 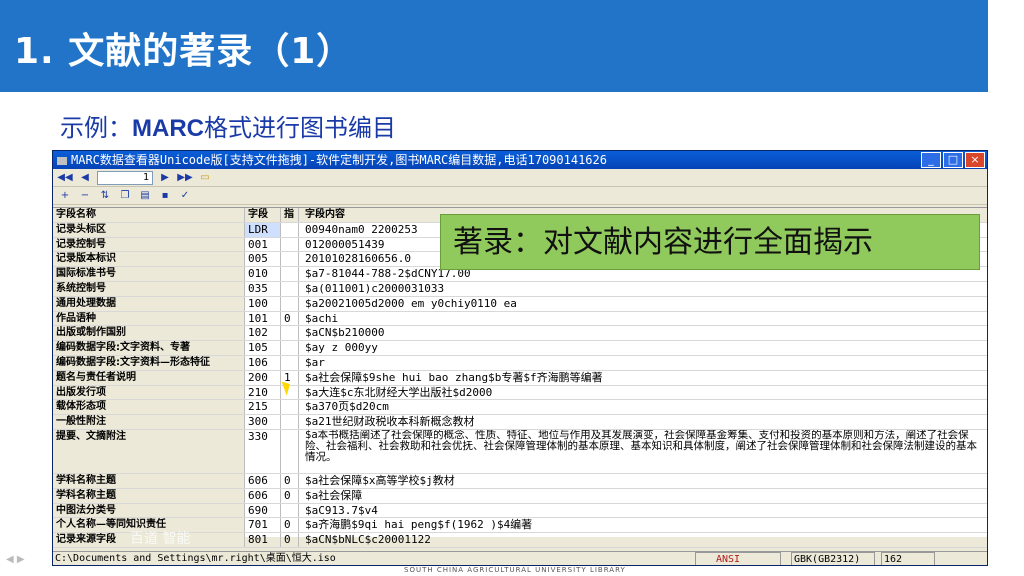 I want to click on field-tag-cell: 330, so click(x=263, y=451).